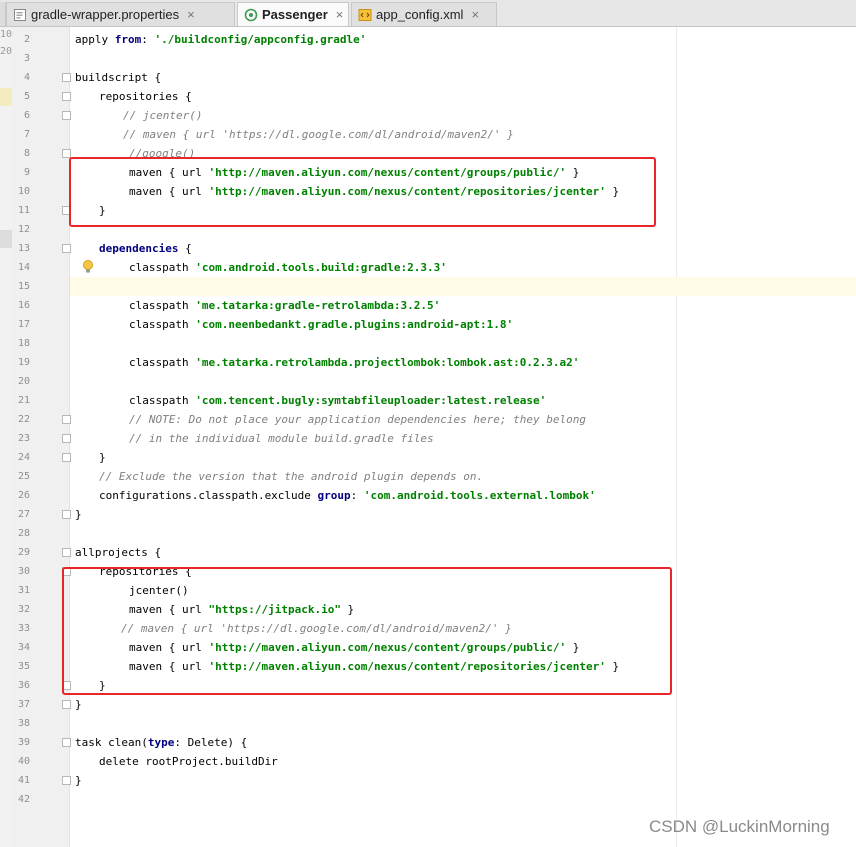 The width and height of the screenshot is (856, 847). What do you see at coordinates (6, 34) in the screenshot?
I see `clipped-line-number: 10` at bounding box center [6, 34].